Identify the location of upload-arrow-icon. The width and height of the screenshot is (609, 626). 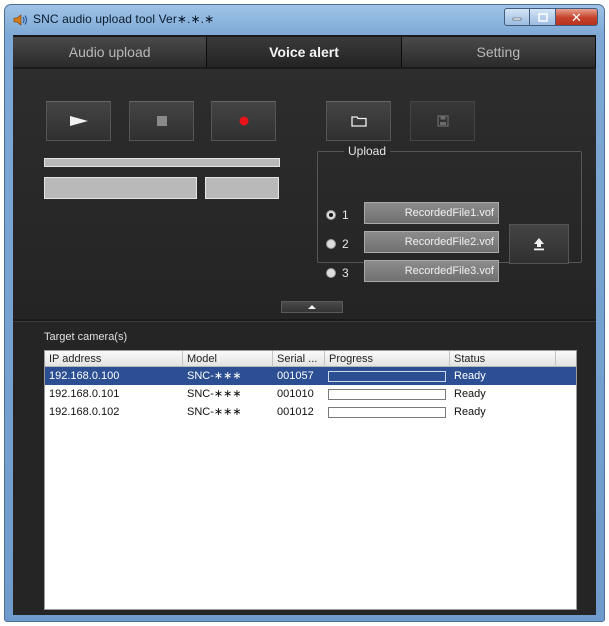
(539, 244).